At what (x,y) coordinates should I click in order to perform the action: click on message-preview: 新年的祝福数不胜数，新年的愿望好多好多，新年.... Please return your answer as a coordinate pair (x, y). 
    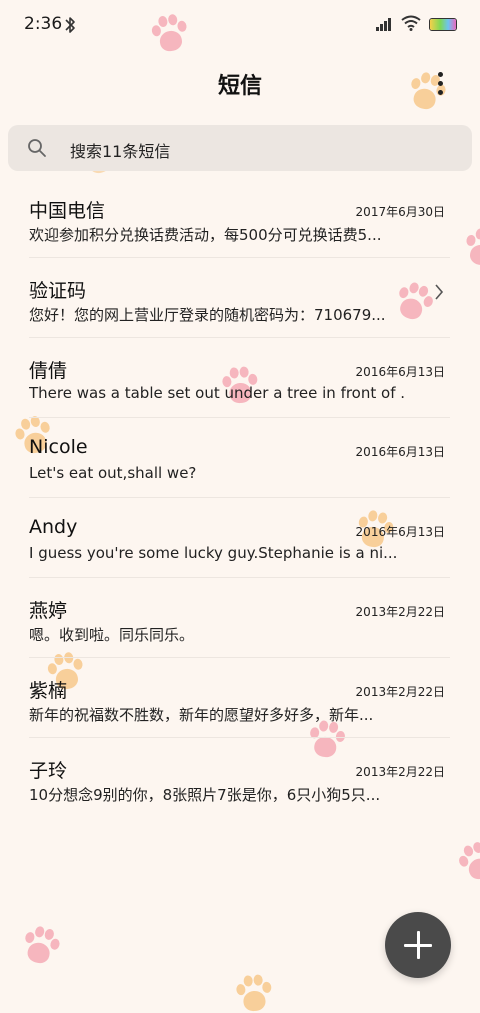
    Looking at the image, I should click on (201, 715).